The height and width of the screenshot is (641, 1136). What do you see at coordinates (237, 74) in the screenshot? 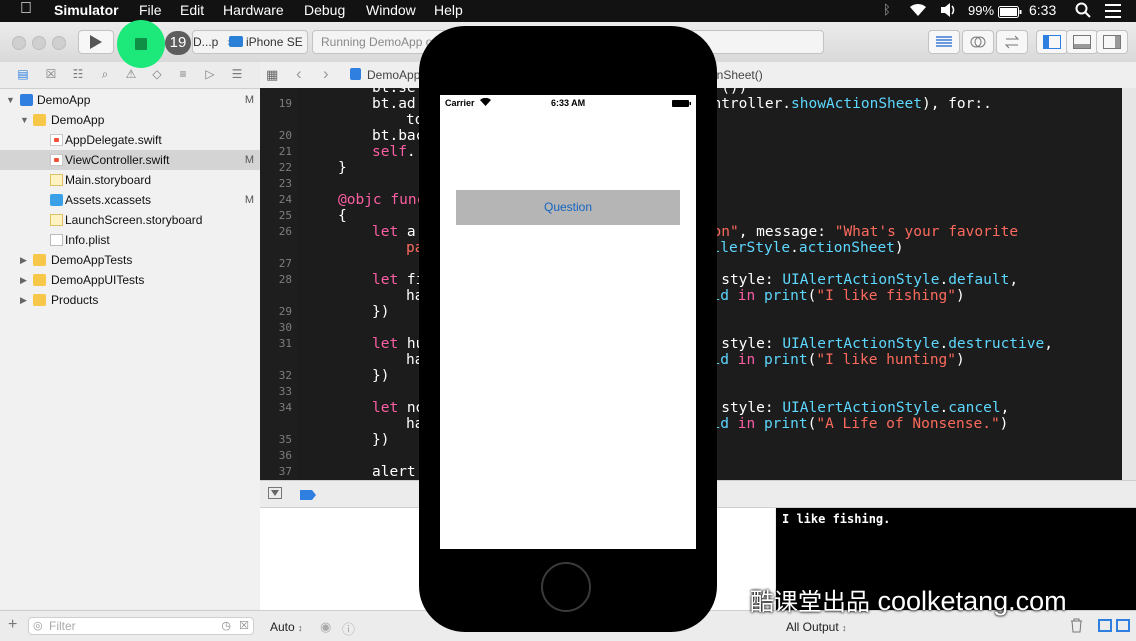
I see `report-navigator-icon: ☰` at bounding box center [237, 74].